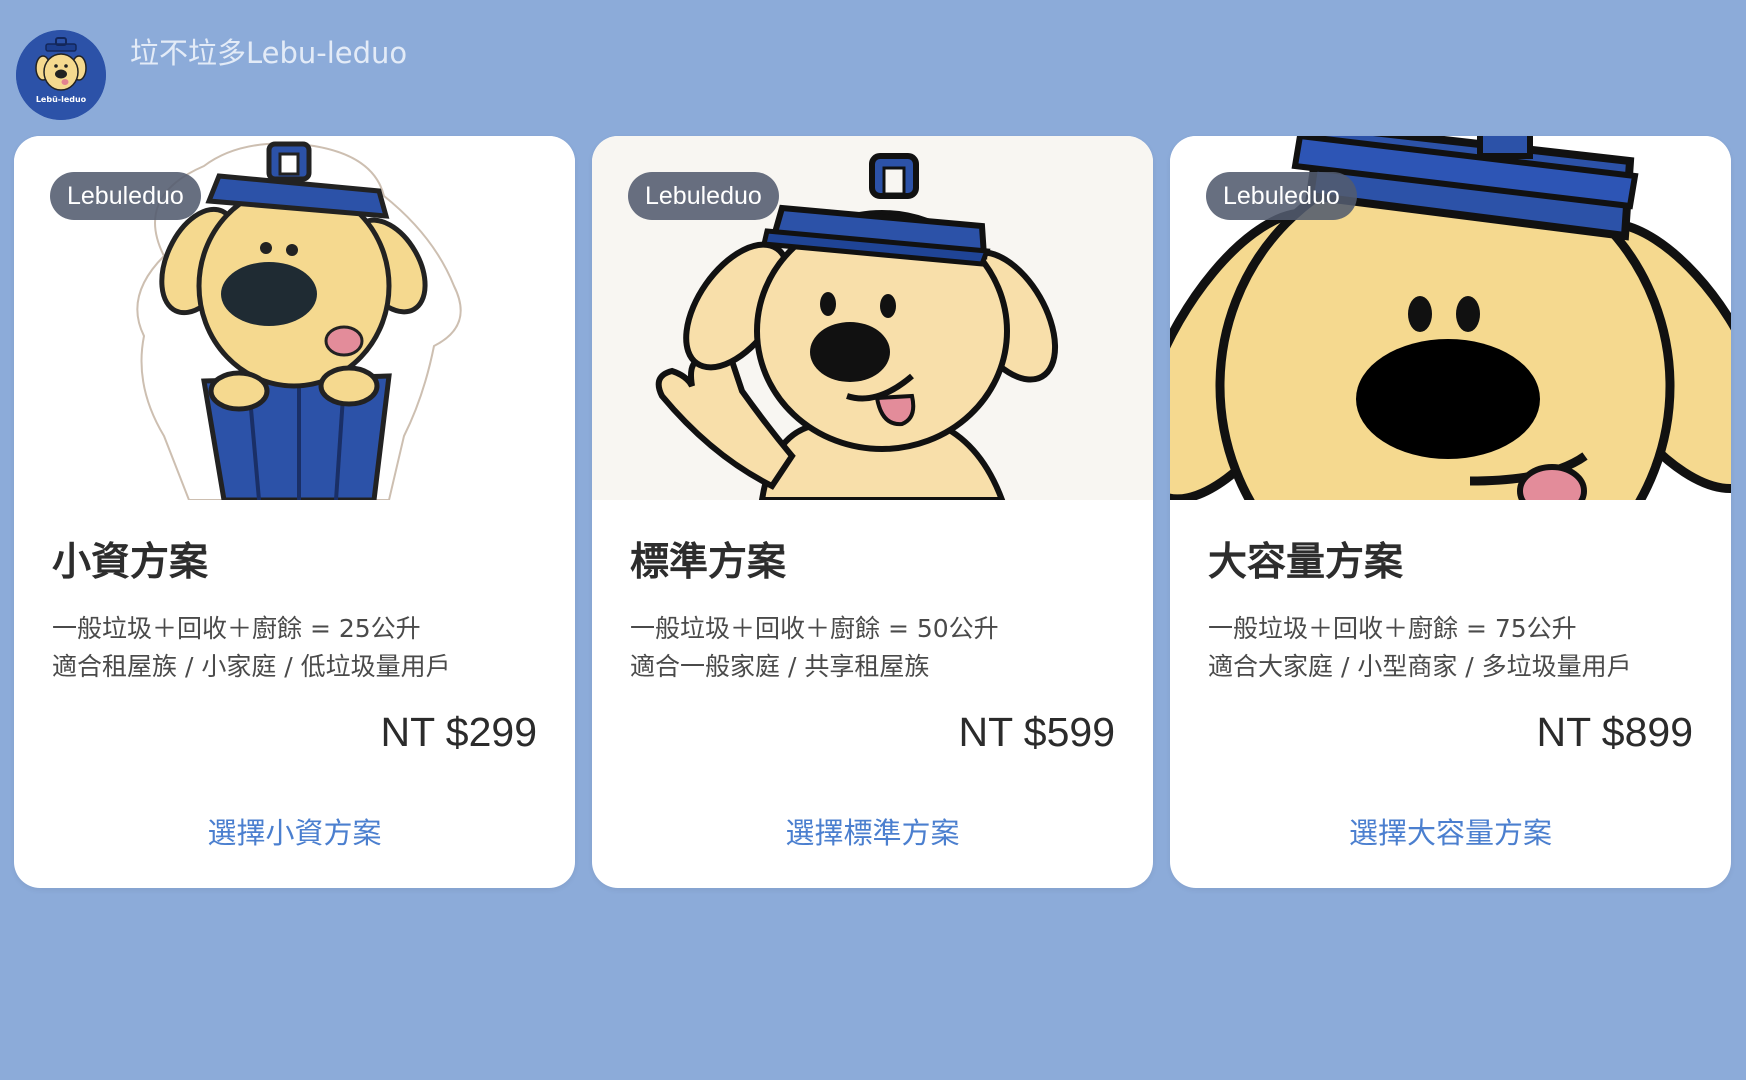  Describe the element at coordinates (1420, 666) in the screenshot. I see `plan-audience: 適合大家庭 / 小型商家 / 多垃圾量用戶` at that location.